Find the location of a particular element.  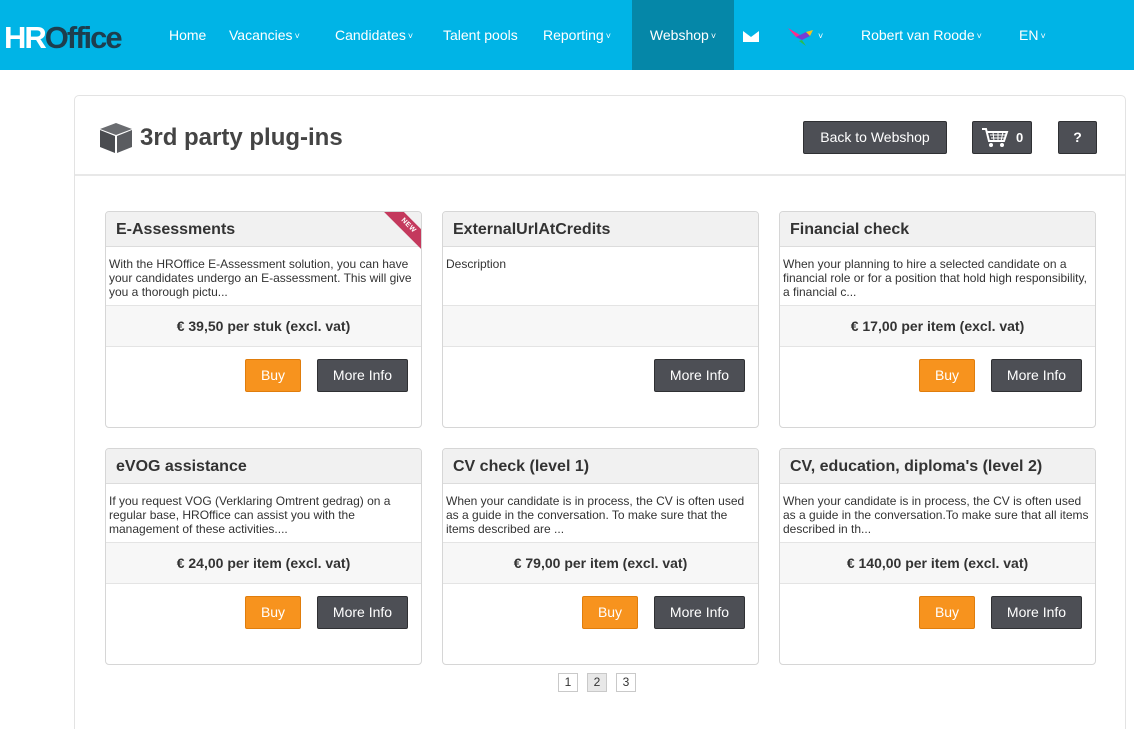

nav-candidates: Candidates ˅ is located at coordinates (374, 35).